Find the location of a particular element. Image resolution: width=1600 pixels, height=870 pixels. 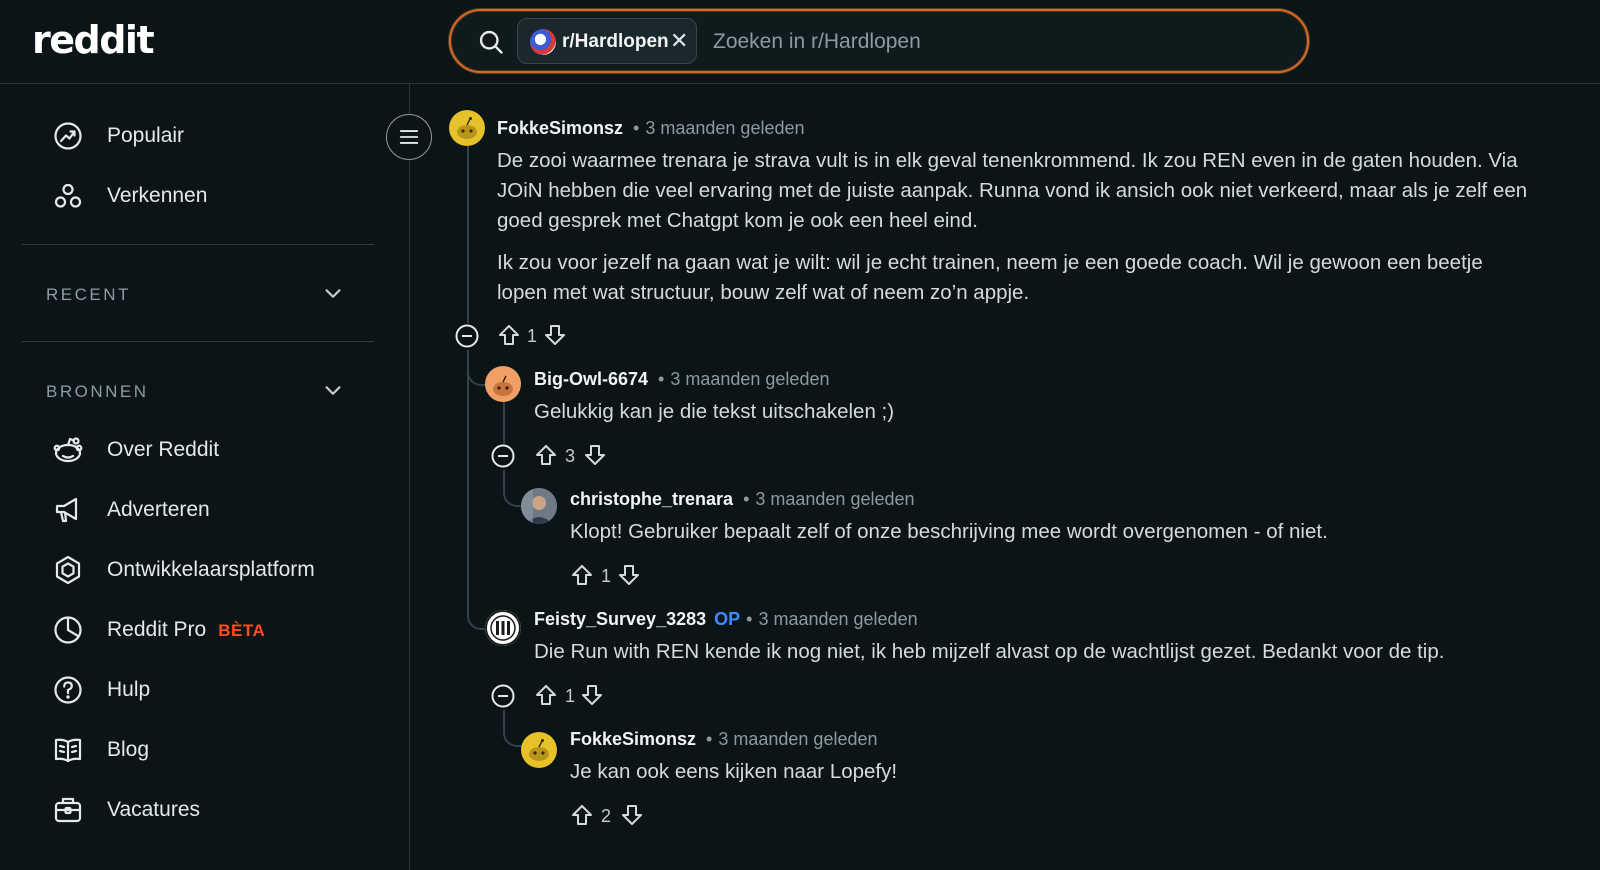

comment-author: Big-Owl-6674 is located at coordinates (591, 379).